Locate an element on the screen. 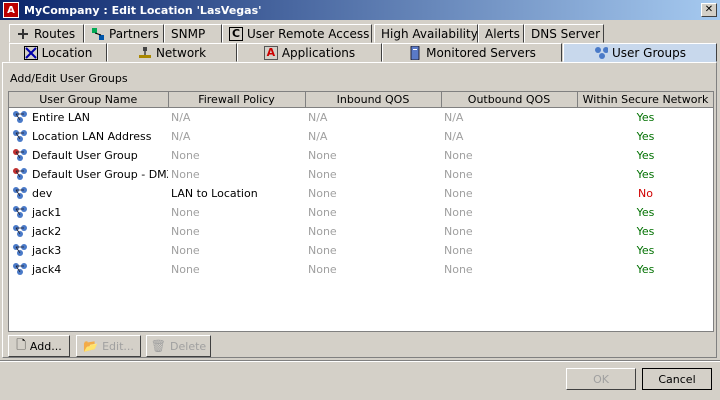 The height and width of the screenshot is (400, 720). tab-label: SNMP is located at coordinates (188, 33).